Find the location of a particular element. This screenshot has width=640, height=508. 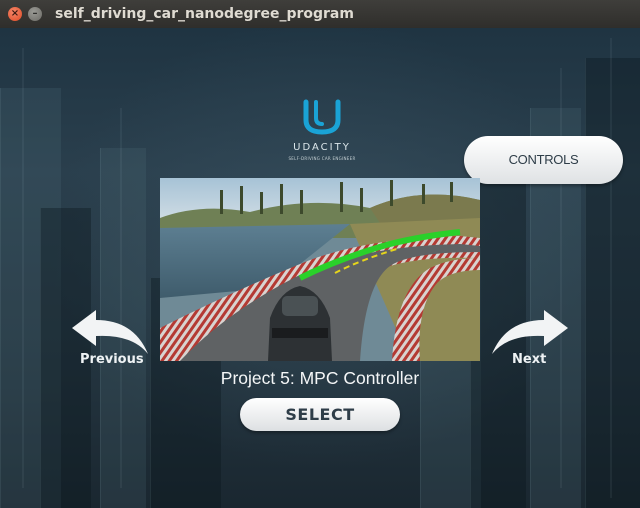

select-button-label: SELECT is located at coordinates (320, 414).